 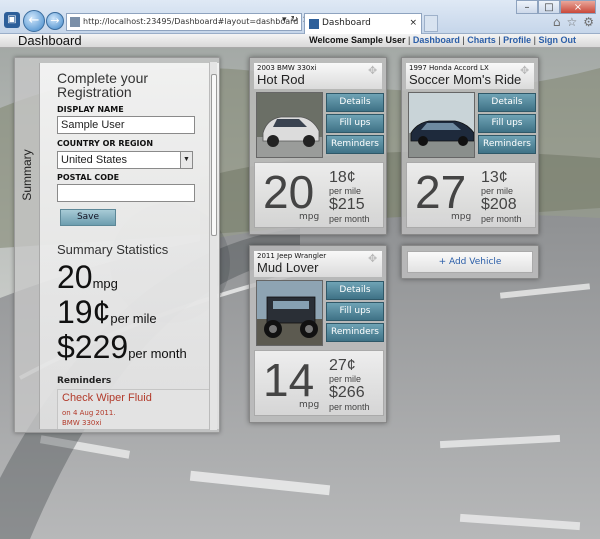 I want to click on star-icon: ☆, so click(x=571, y=22).